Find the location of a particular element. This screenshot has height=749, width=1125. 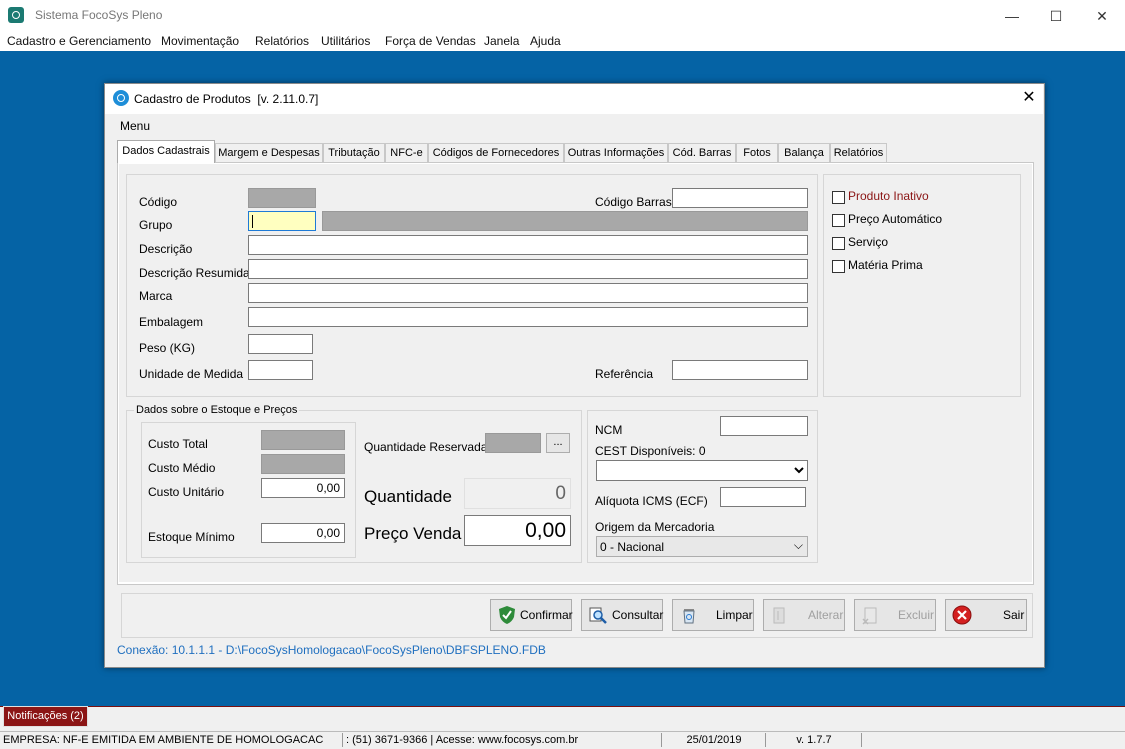

ncm-field is located at coordinates (764, 426).